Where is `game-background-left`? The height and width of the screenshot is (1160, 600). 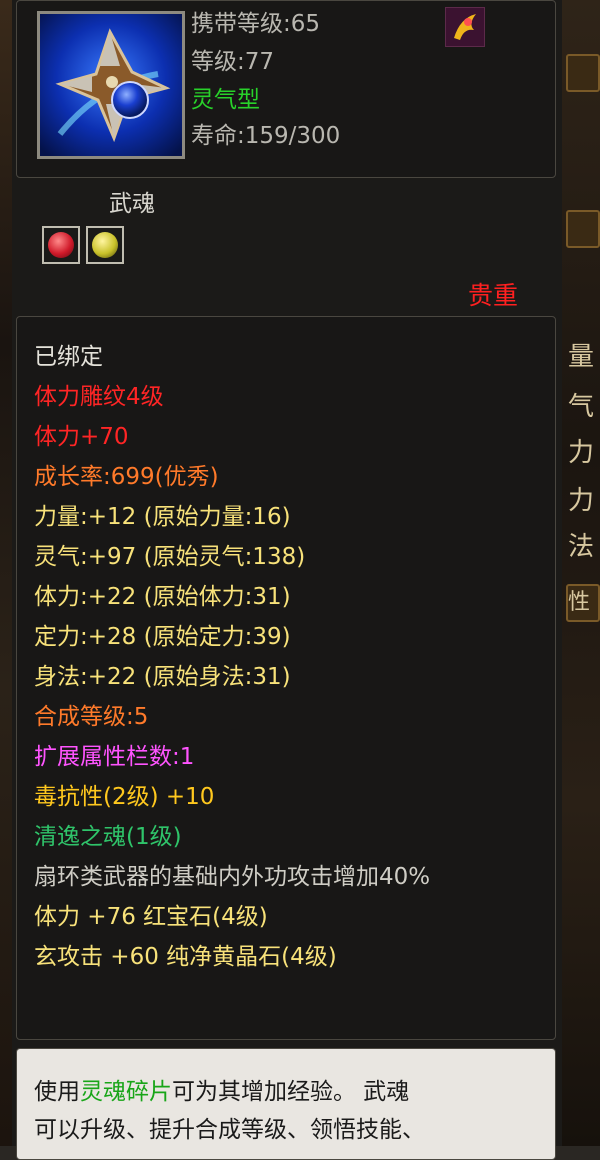
game-background-left is located at coordinates (6, 573).